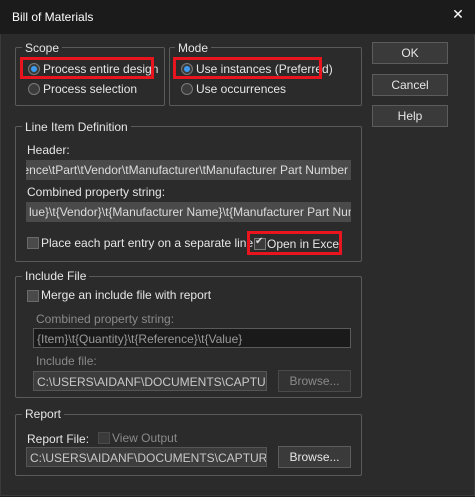 The image size is (475, 497). Describe the element at coordinates (42, 48) in the screenshot. I see `scope-legend: Scope` at that location.